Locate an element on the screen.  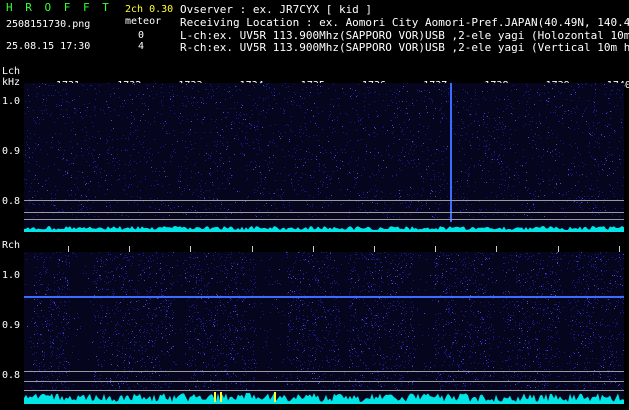
filename: 2508151730.png is located at coordinates (48, 24).